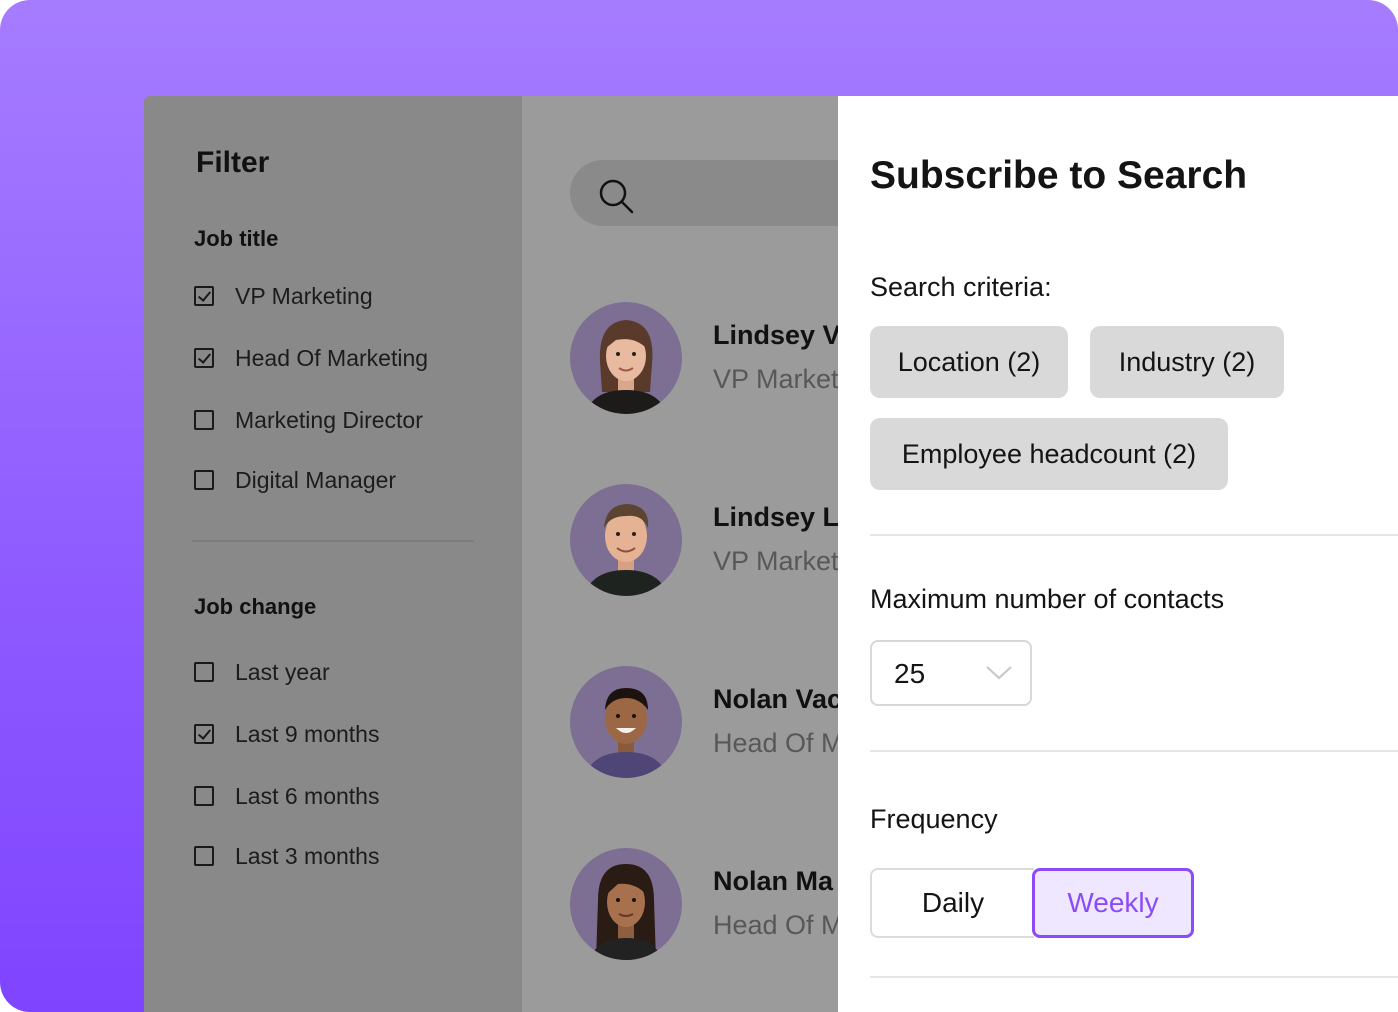  What do you see at coordinates (704, 193) in the screenshot?
I see `search-input` at bounding box center [704, 193].